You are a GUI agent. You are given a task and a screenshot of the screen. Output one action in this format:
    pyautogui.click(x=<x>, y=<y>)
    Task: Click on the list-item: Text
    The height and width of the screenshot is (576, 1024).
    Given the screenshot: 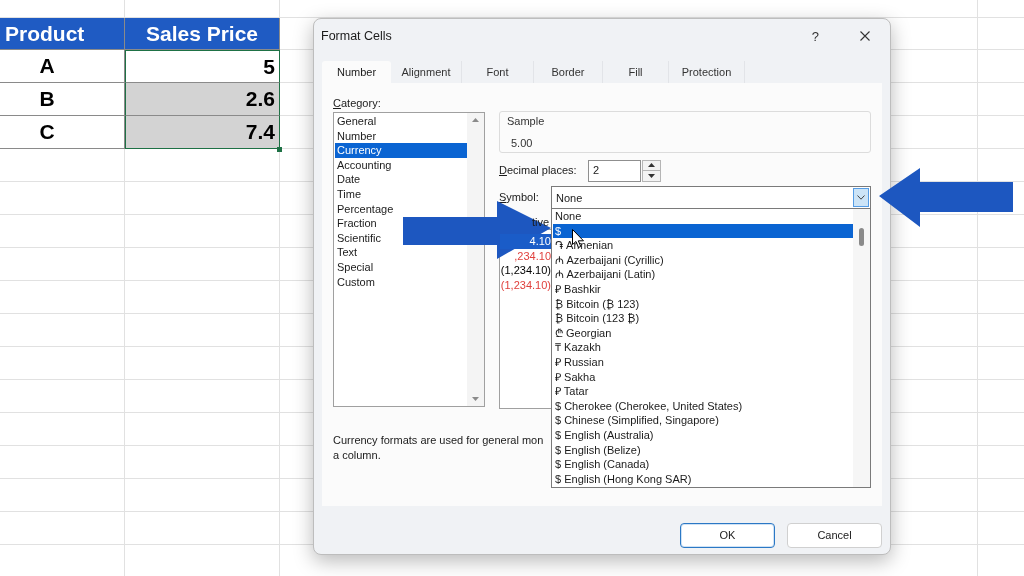 What is the action you would take?
    pyautogui.click(x=347, y=252)
    